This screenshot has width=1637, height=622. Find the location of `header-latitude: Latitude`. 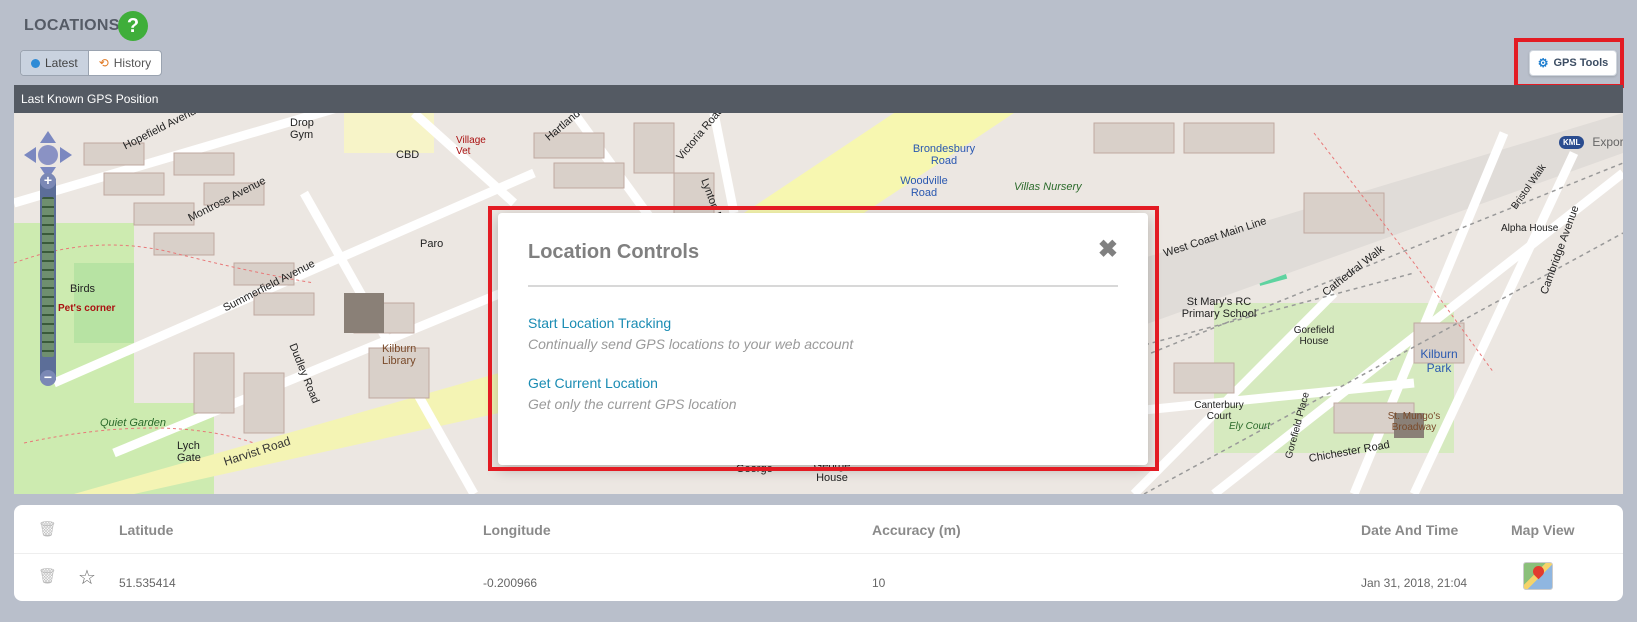

header-latitude: Latitude is located at coordinates (146, 530).